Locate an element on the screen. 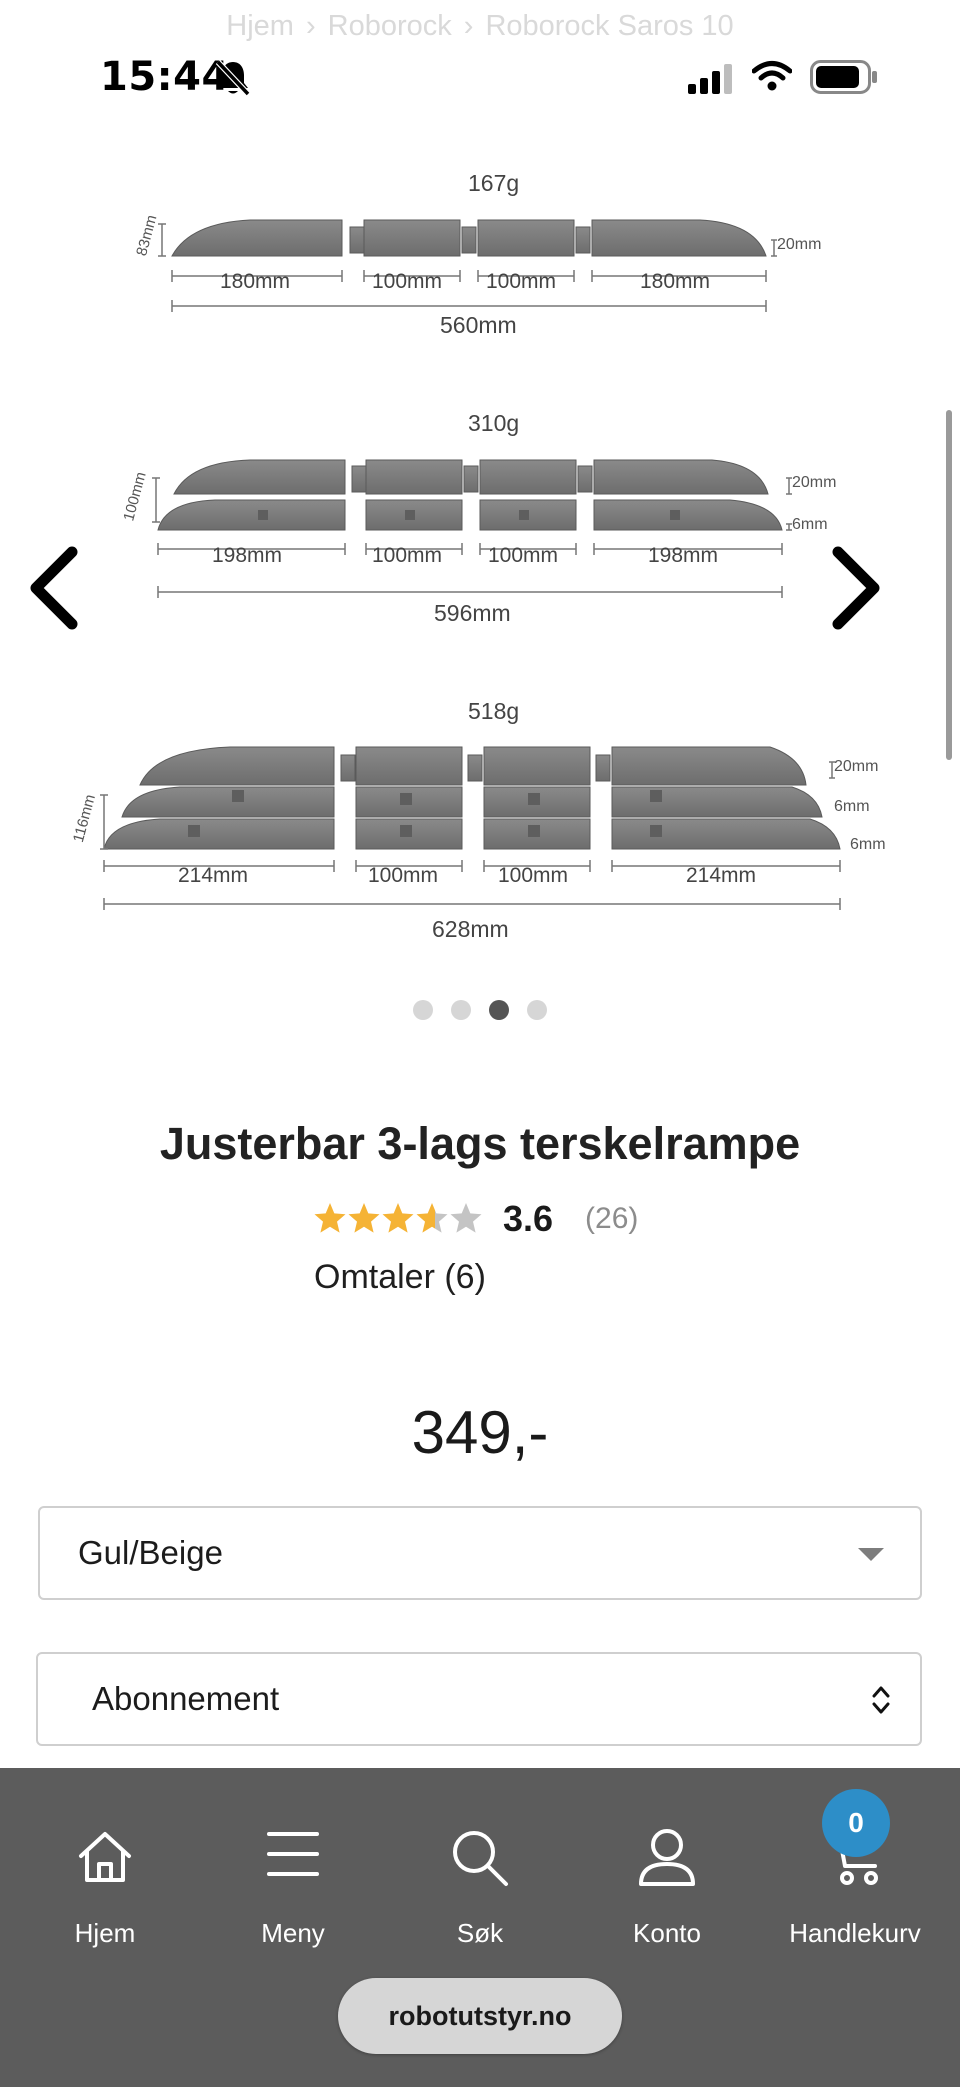 The height and width of the screenshot is (2087, 960). gallery-next-button is located at coordinates (853, 588).